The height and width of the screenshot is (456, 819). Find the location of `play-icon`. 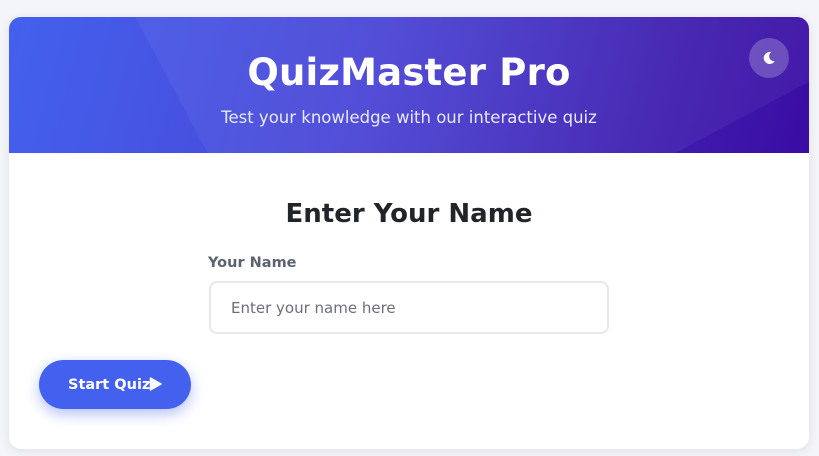

play-icon is located at coordinates (155, 384).